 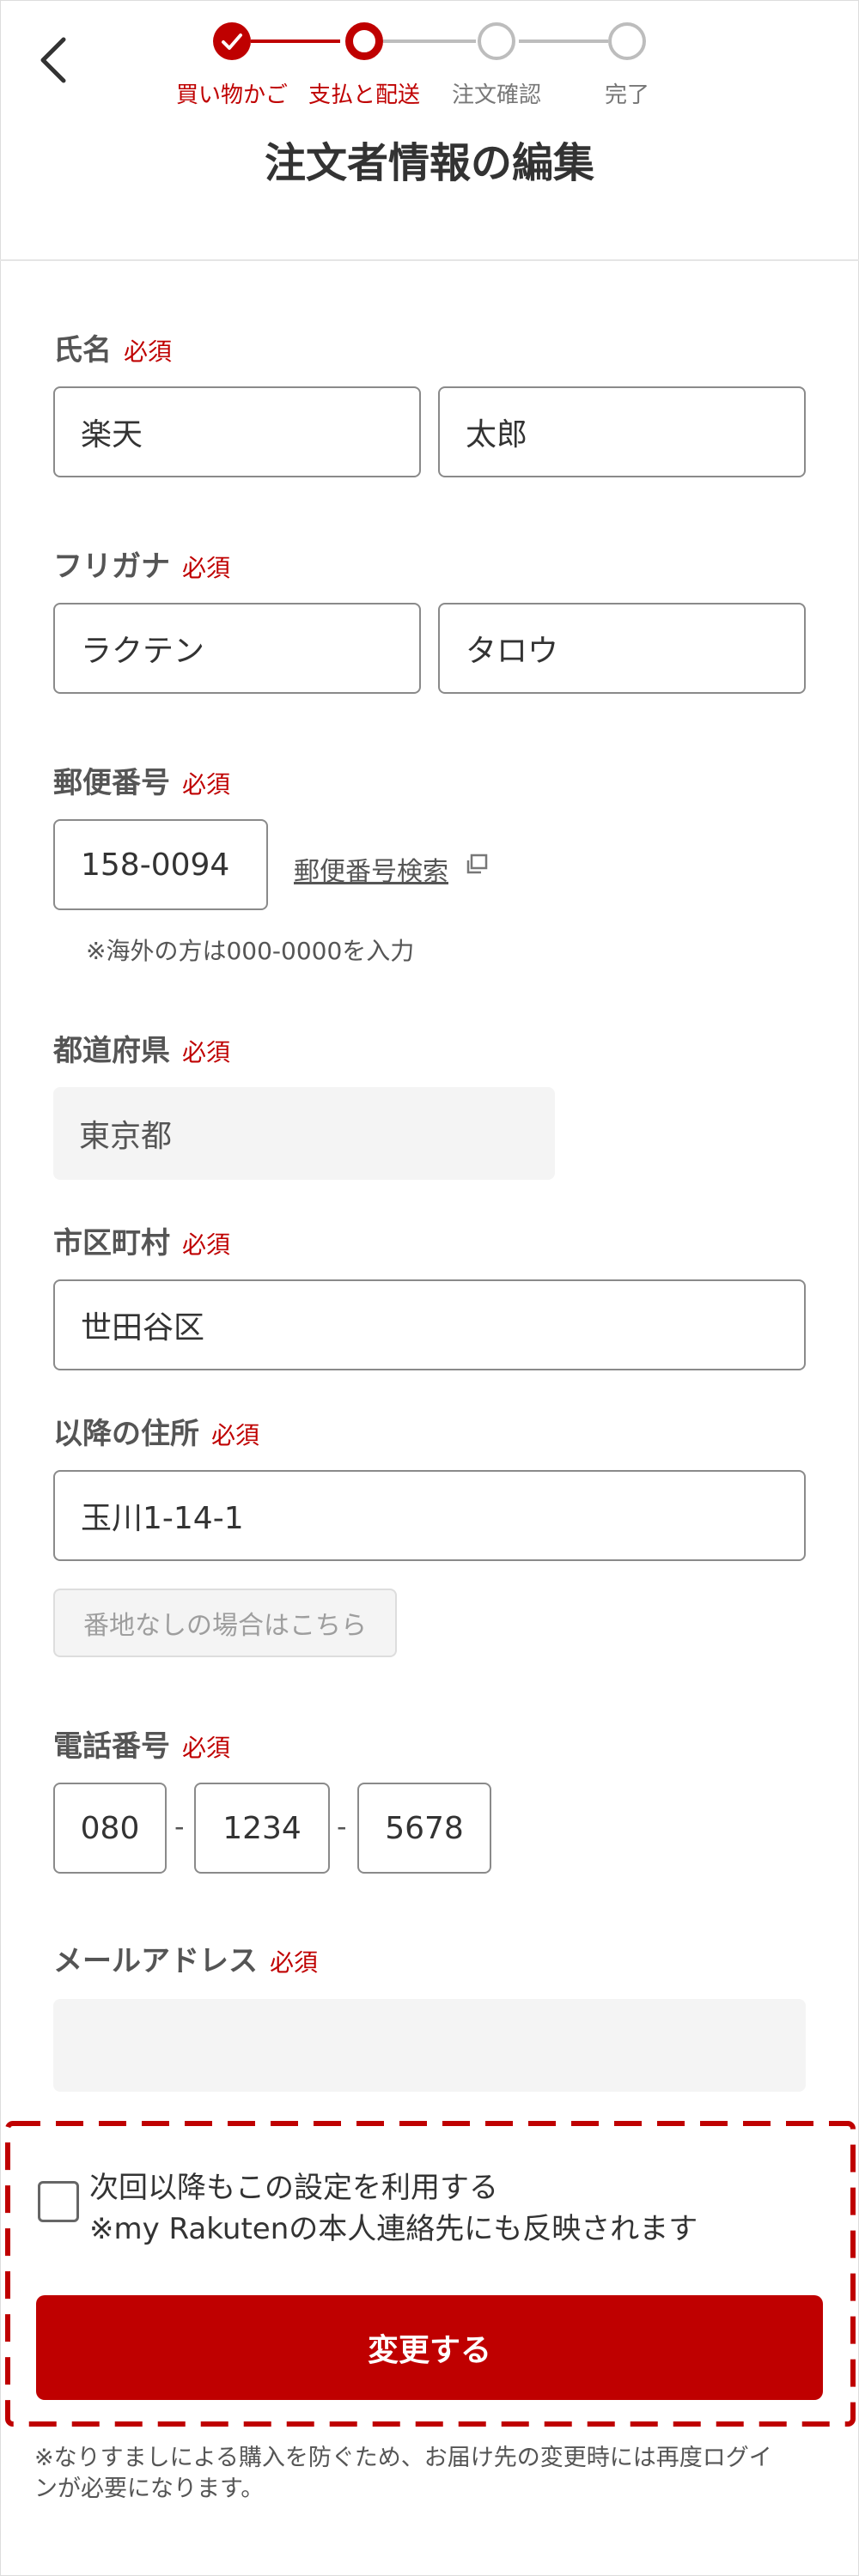 I want to click on step-complete-label: 完了, so click(x=626, y=95).